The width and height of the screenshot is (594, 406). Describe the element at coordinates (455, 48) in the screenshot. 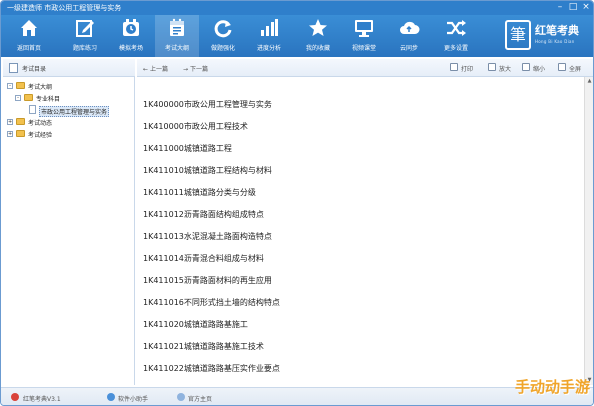

I see `toolbar-label: 更多设置` at that location.